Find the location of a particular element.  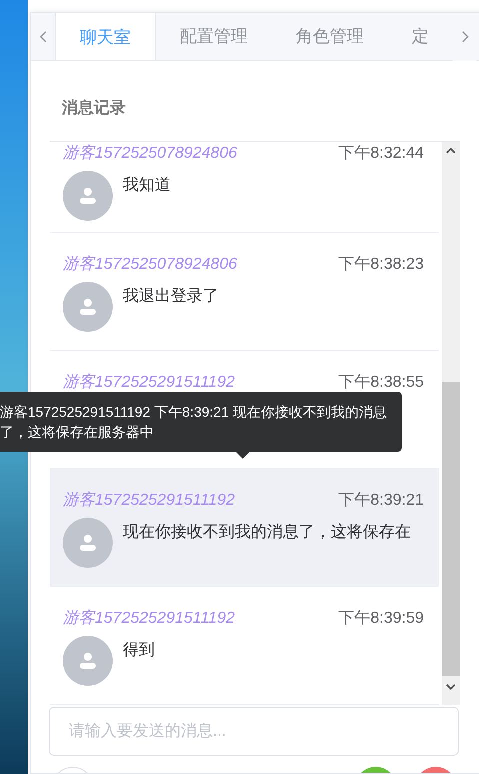

message-time: 下午8:39:21 is located at coordinates (381, 501).